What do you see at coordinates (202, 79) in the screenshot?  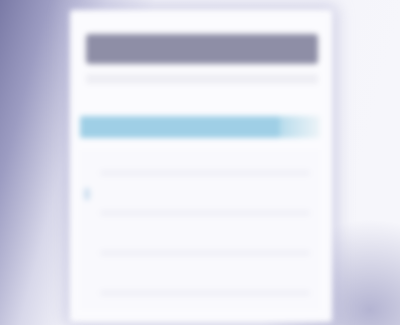 I see `toolbar-row` at bounding box center [202, 79].